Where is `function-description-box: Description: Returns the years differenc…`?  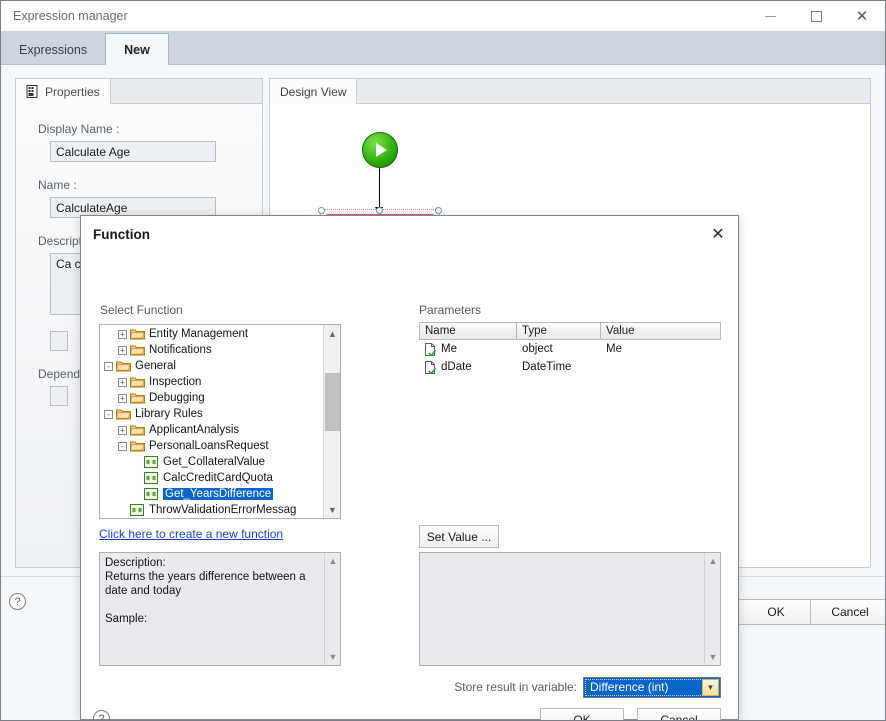 function-description-box: Description: Returns the years differenc… is located at coordinates (220, 609).